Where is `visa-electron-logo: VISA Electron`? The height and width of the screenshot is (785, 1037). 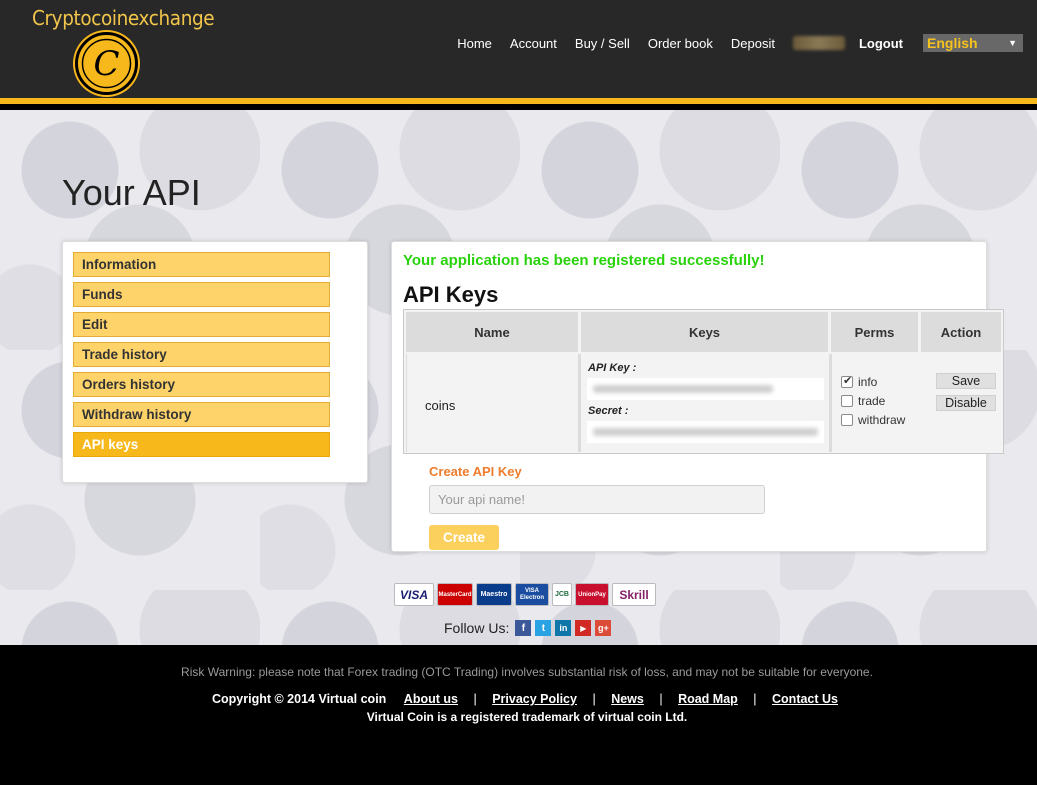 visa-electron-logo: VISA Electron is located at coordinates (532, 594).